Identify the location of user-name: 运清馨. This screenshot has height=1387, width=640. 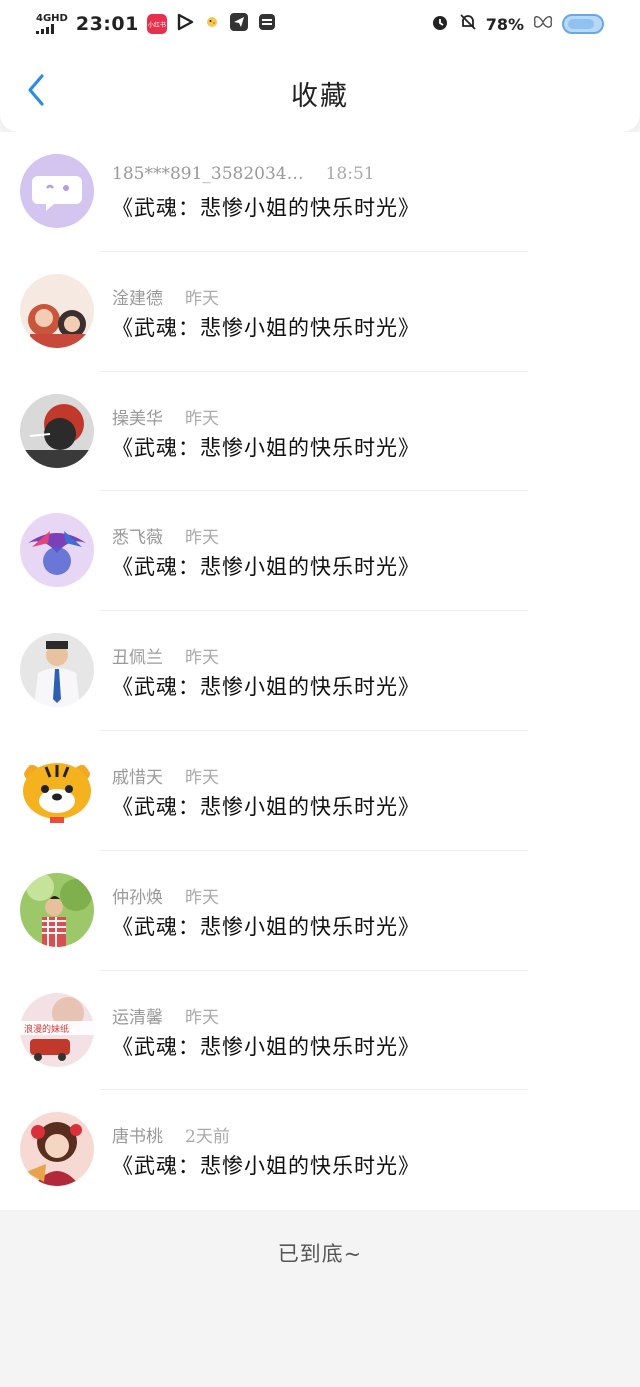
(137, 1017).